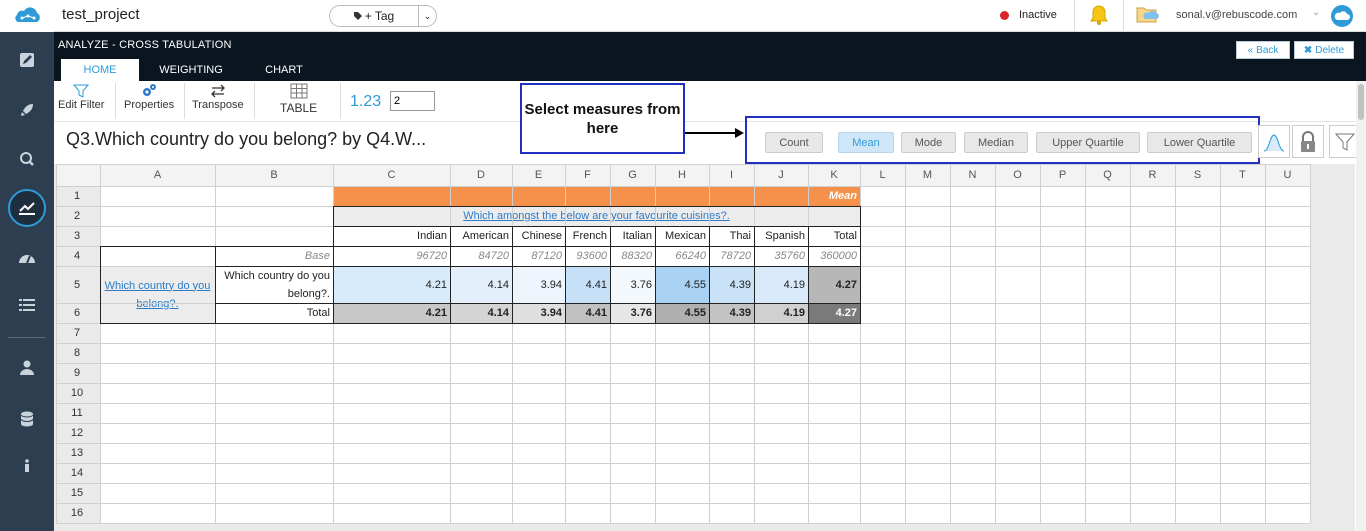 The height and width of the screenshot is (531, 1366). Describe the element at coordinates (538, 284) in the screenshot. I see `mean-value-cell: 3.94` at that location.